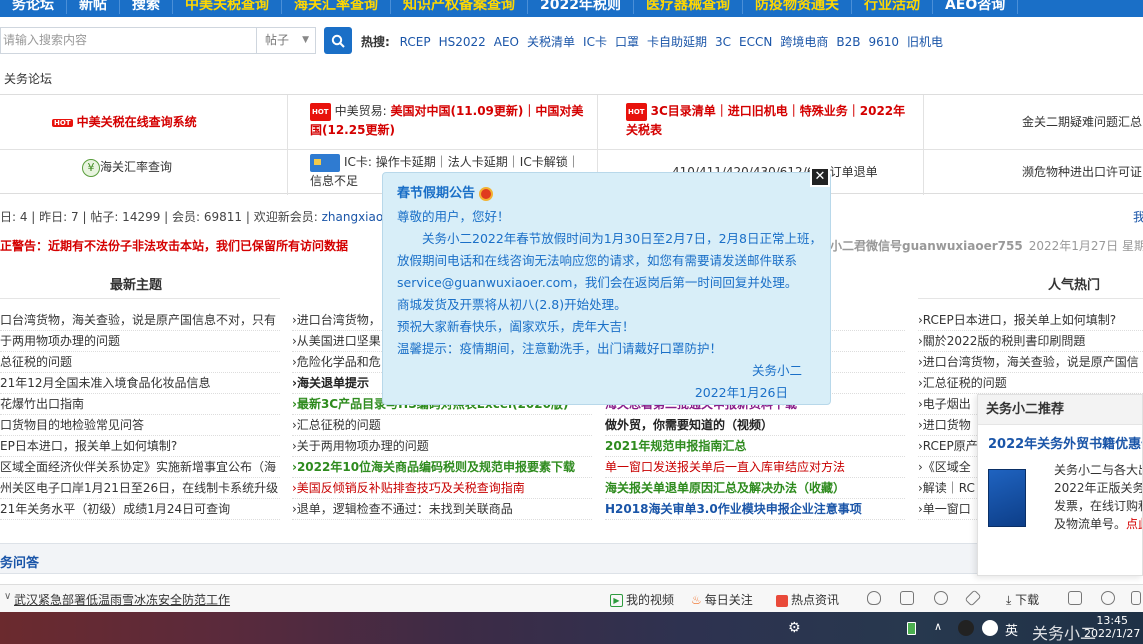  Describe the element at coordinates (140, 320) in the screenshot. I see `topic-row: 口台湾货物，海关查验，说是原产国信息不对，只有` at that location.